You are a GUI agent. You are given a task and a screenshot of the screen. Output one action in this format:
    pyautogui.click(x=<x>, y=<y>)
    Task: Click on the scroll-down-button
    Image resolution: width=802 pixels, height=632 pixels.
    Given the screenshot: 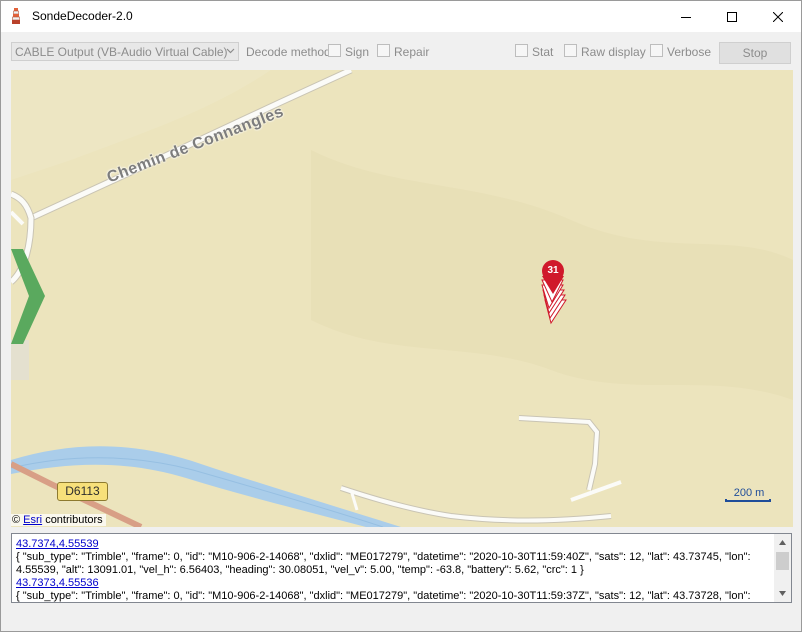 What is the action you would take?
    pyautogui.click(x=782, y=593)
    